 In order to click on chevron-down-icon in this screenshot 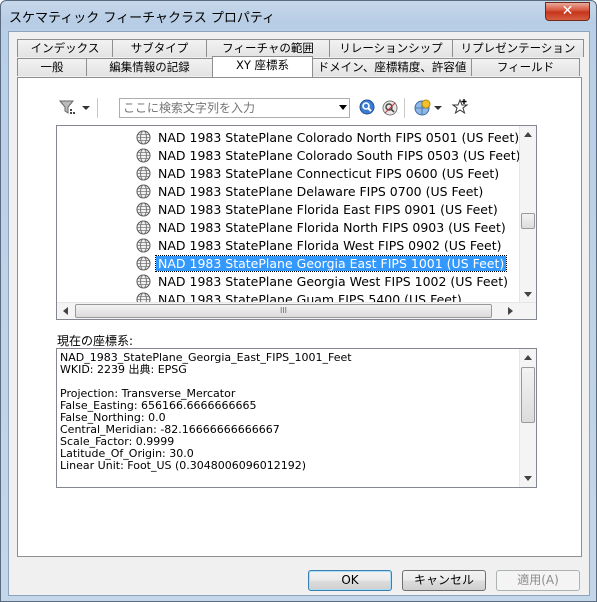, I will do `click(343, 107)`.